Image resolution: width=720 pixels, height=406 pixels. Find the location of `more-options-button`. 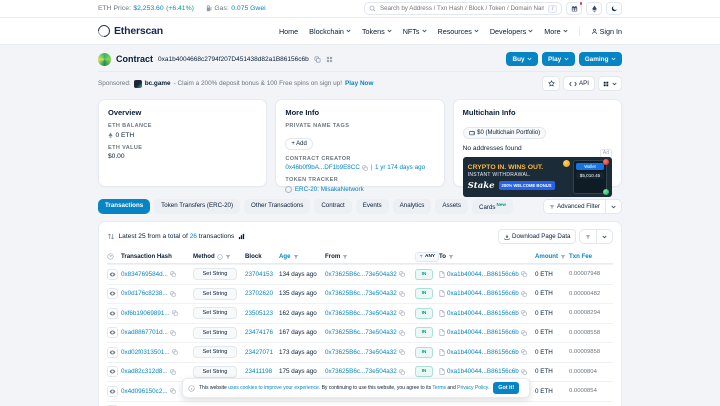

more-options-button is located at coordinates (609, 83).